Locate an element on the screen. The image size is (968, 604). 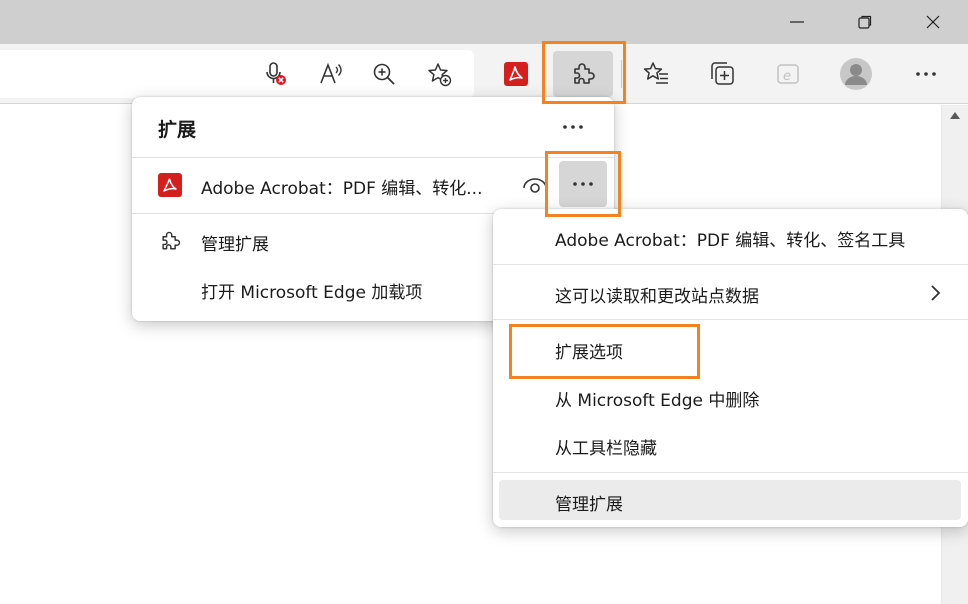
menu-item-manage-extensions: 管理扩展 is located at coordinates (730, 501).